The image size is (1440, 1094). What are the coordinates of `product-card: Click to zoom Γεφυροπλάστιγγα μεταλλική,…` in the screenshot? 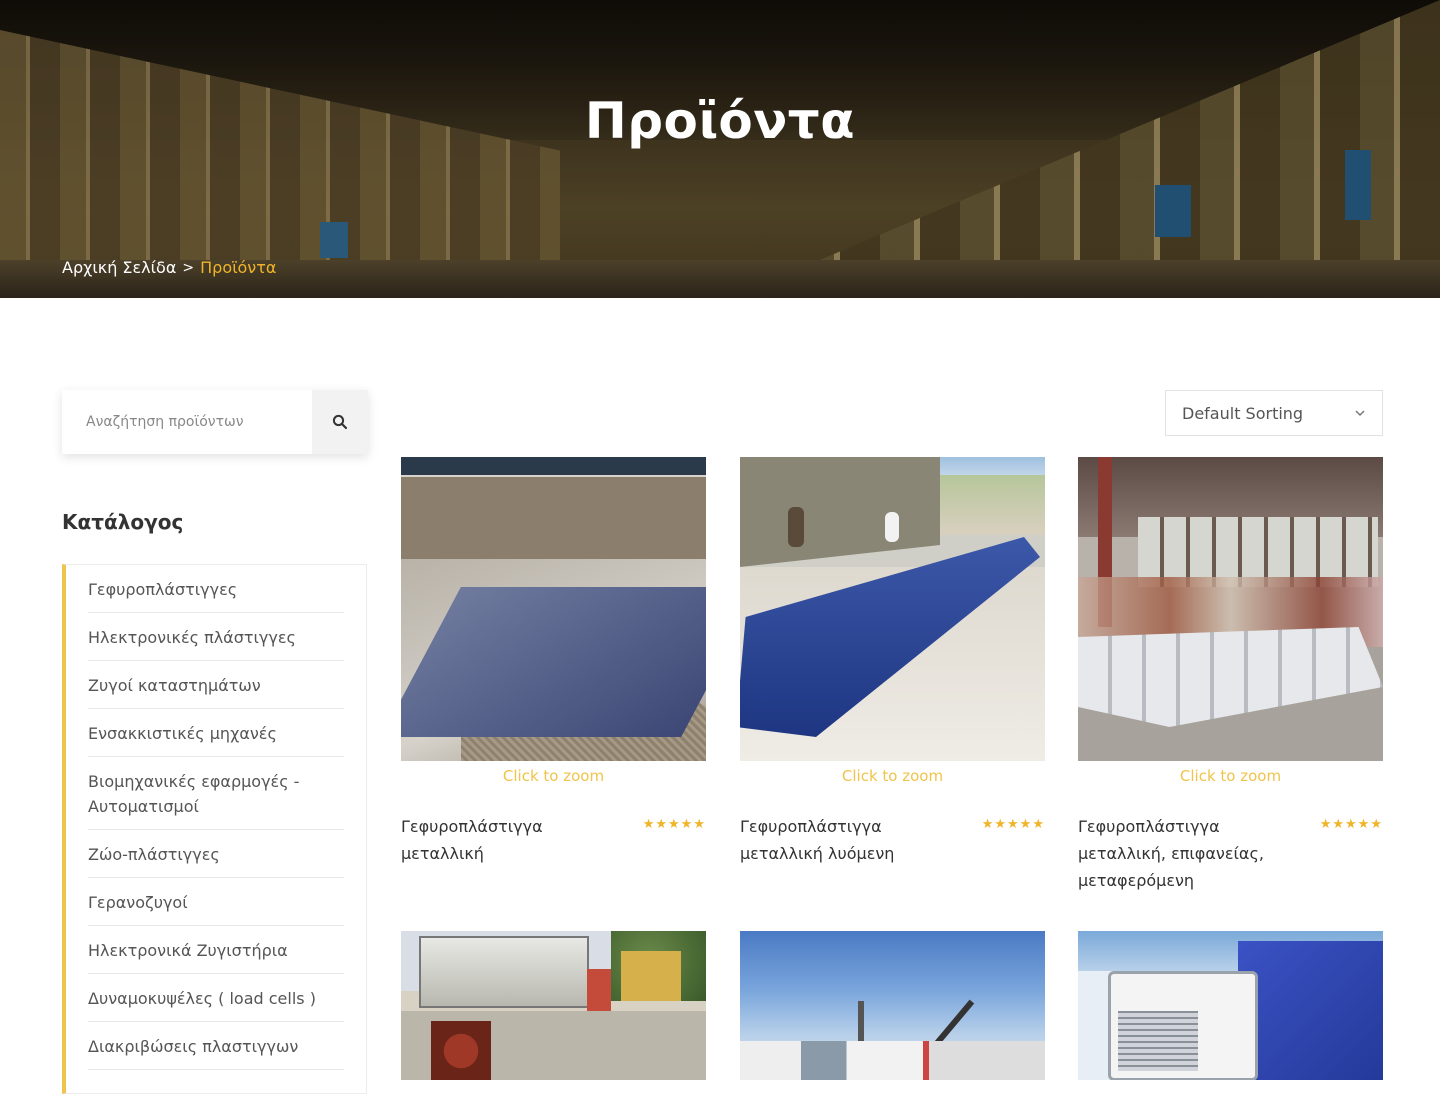 It's located at (1230, 675).